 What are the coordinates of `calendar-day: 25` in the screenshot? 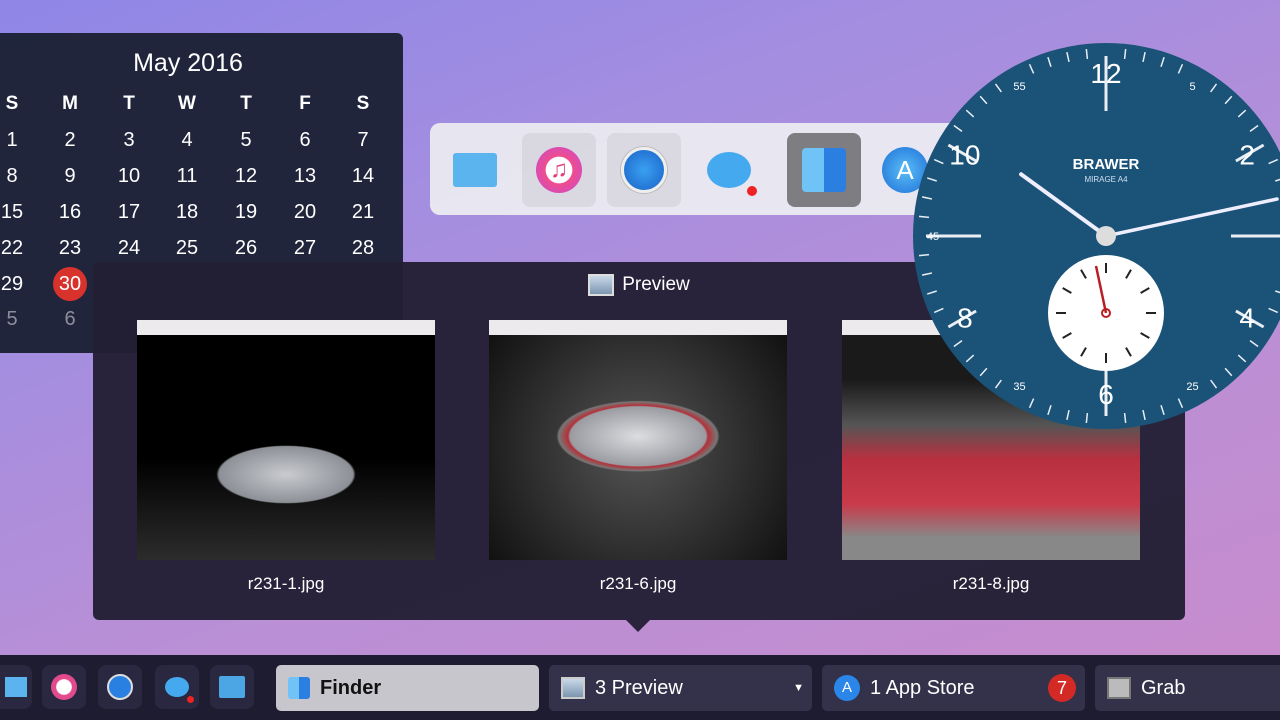 It's located at (187, 248).